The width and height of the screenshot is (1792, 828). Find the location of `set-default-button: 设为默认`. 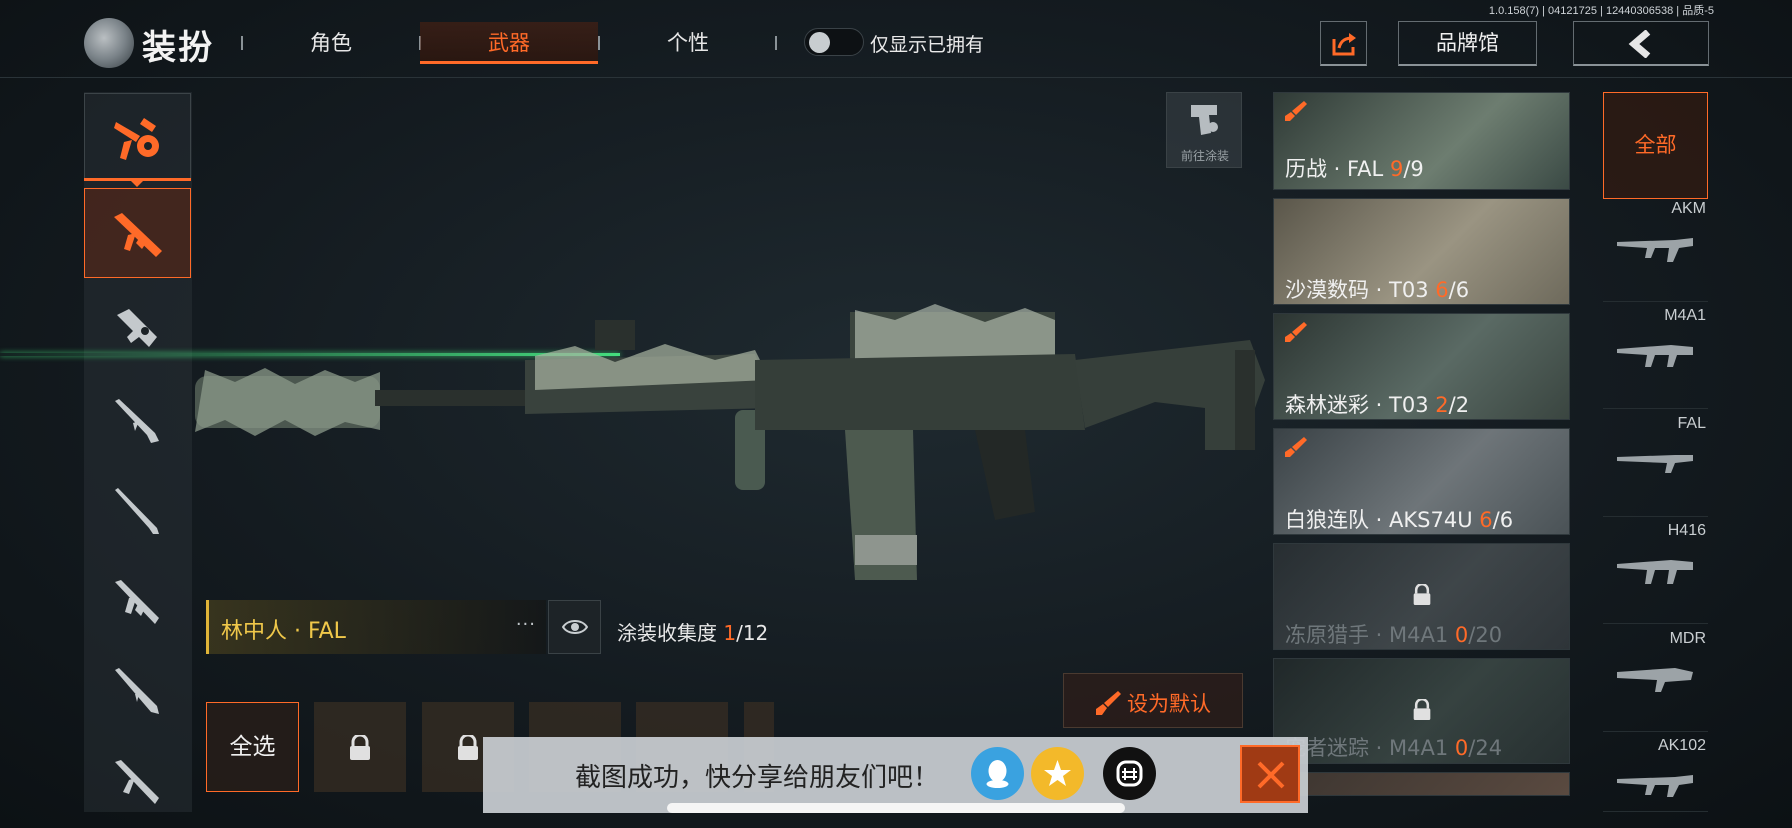

set-default-button: 设为默认 is located at coordinates (1153, 700).